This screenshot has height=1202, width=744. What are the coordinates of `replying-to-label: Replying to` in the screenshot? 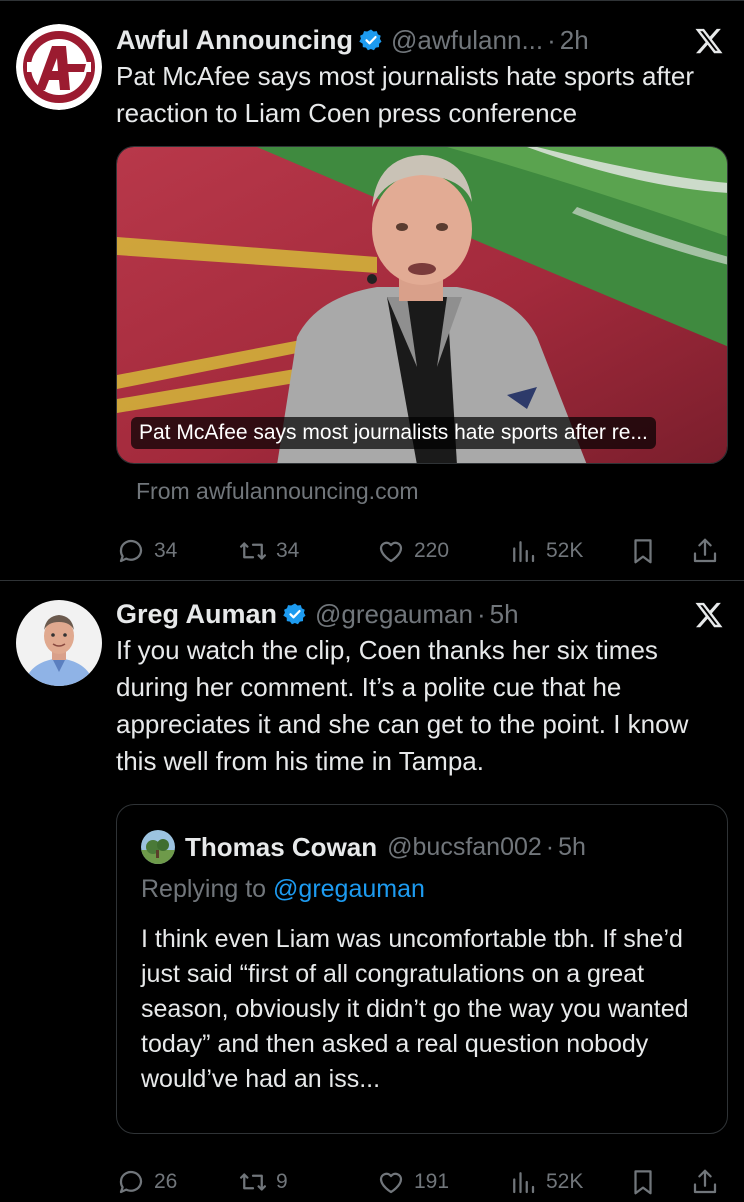 It's located at (207, 889).